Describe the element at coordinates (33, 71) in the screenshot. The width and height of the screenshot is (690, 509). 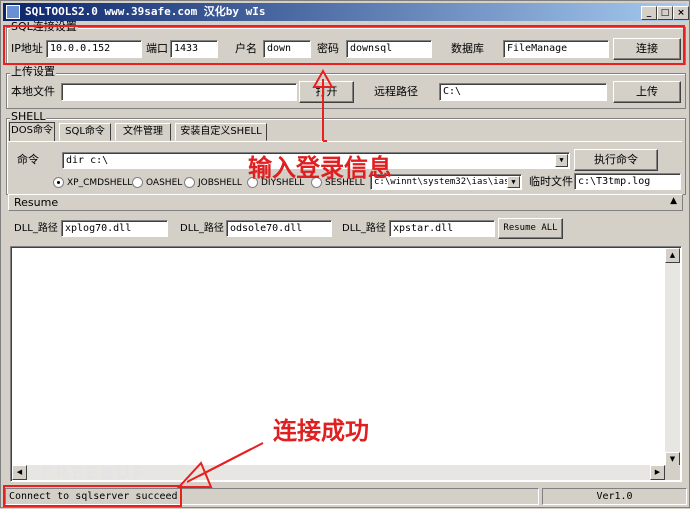
I see `upload-group-title: 上传设置` at that location.